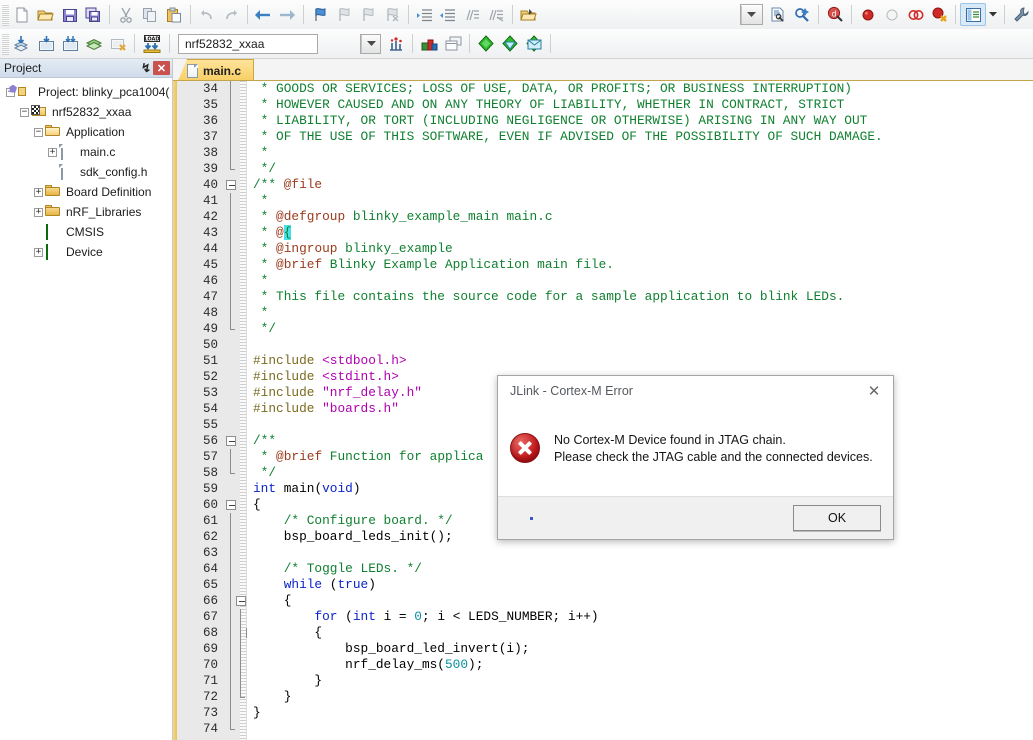  Describe the element at coordinates (146, 68) in the screenshot. I see `pin-icon: ↯` at that location.